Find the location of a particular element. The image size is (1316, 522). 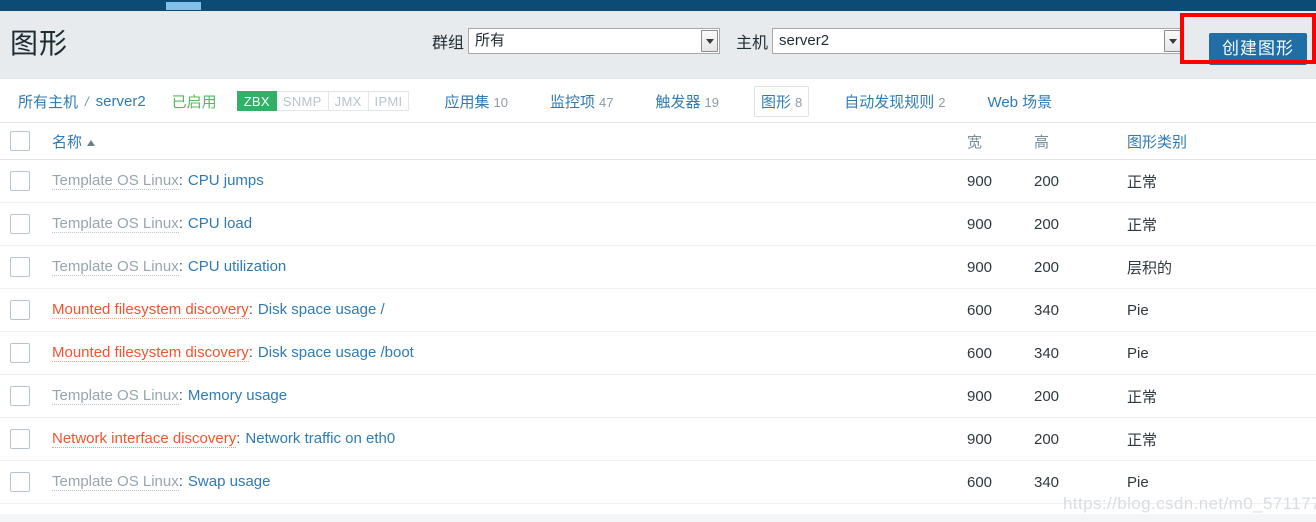

tab-web-scenarios: Web 场景 is located at coordinates (1019, 101).